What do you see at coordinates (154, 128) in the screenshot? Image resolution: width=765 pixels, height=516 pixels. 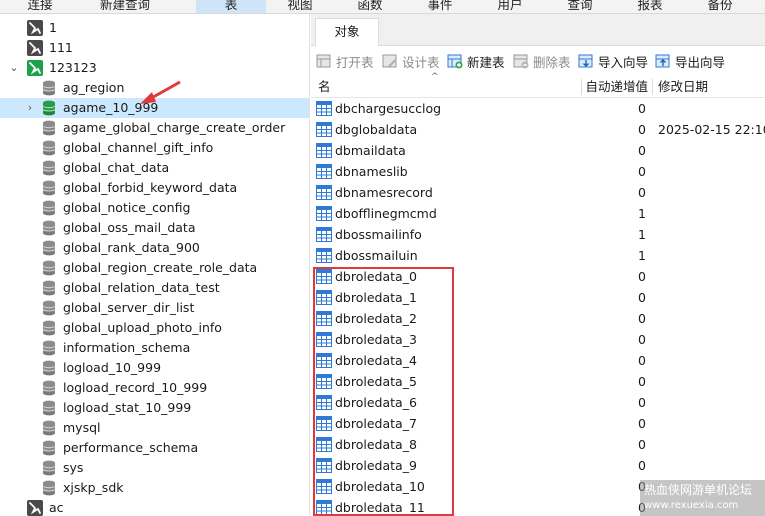 I see `tree-database-item: agame_global_charge_create_order` at bounding box center [154, 128].